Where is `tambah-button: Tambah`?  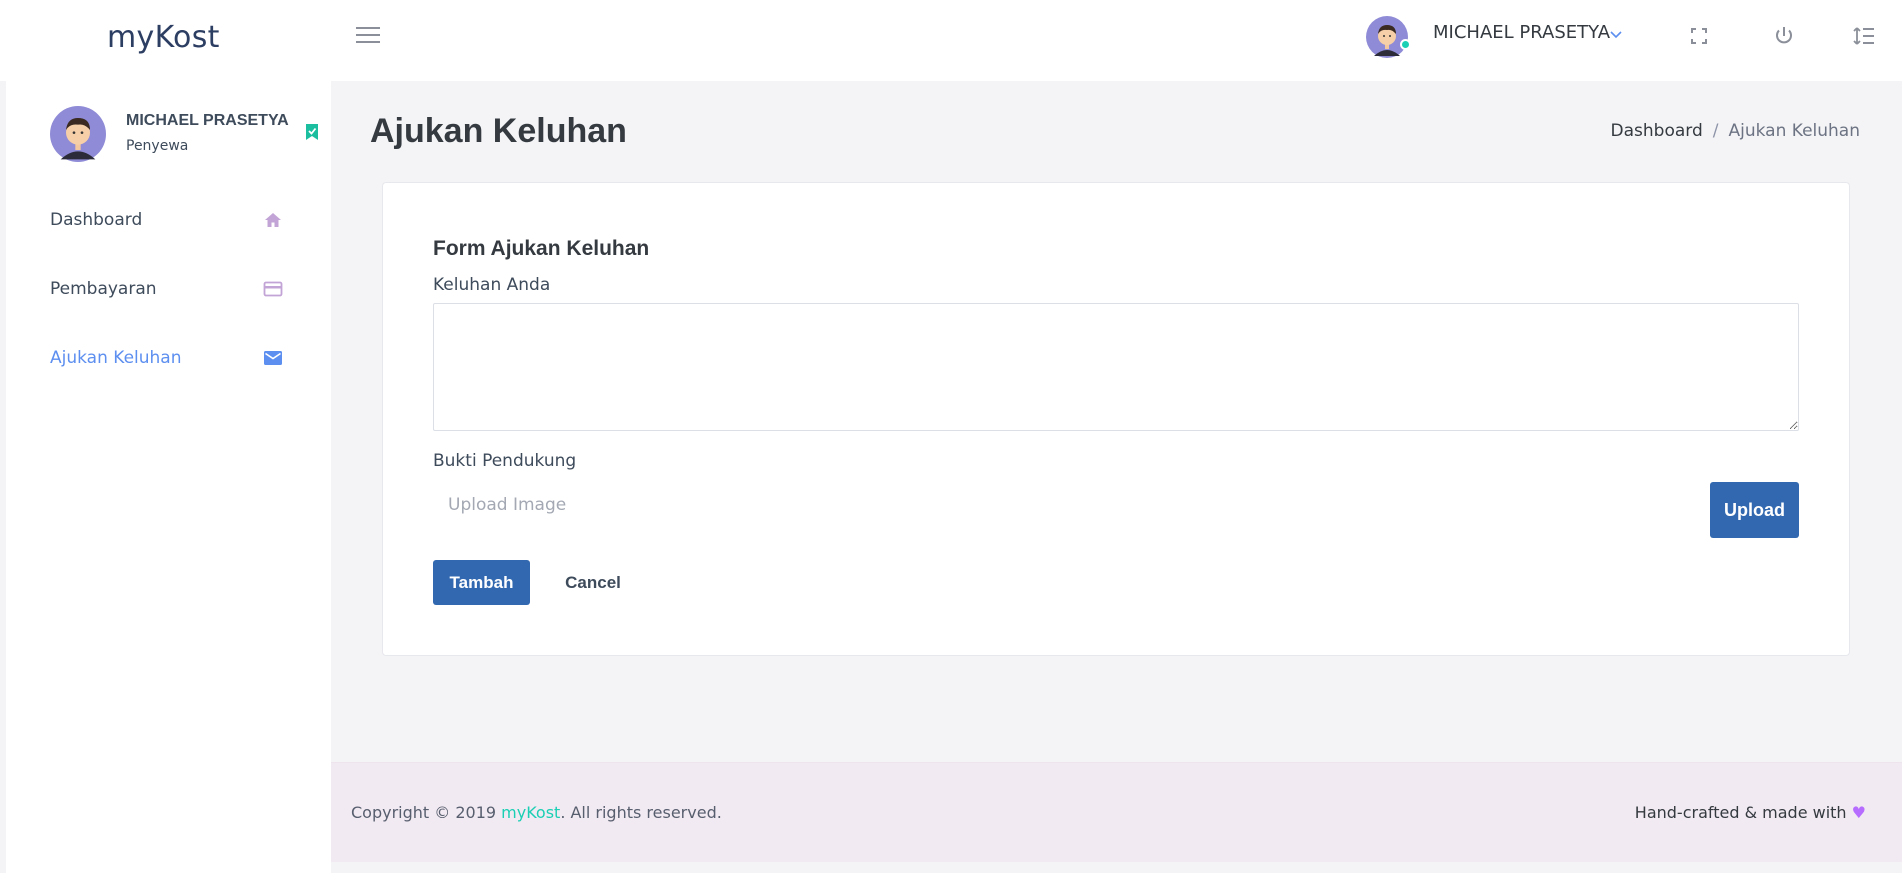 tambah-button: Tambah is located at coordinates (481, 582).